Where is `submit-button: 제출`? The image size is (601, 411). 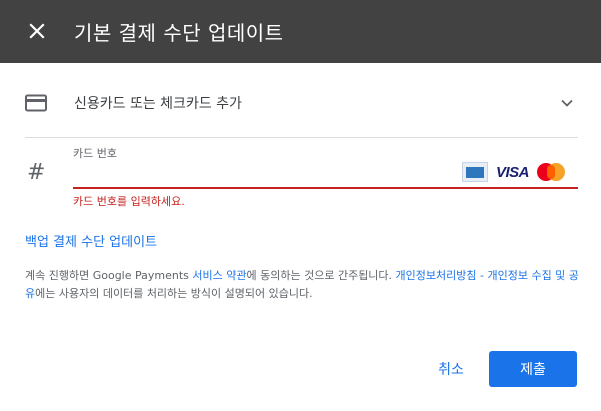 submit-button: 제출 is located at coordinates (533, 369).